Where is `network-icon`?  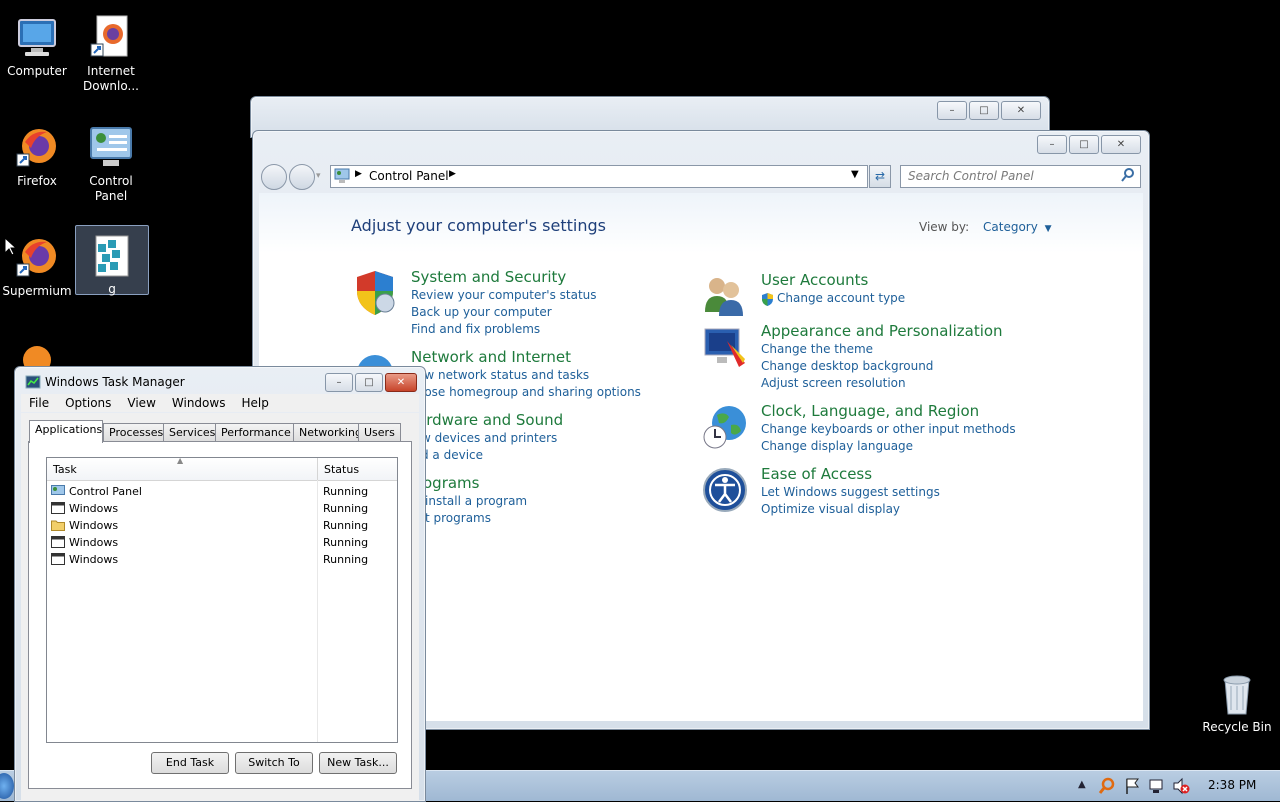 network-icon is located at coordinates (1157, 787).